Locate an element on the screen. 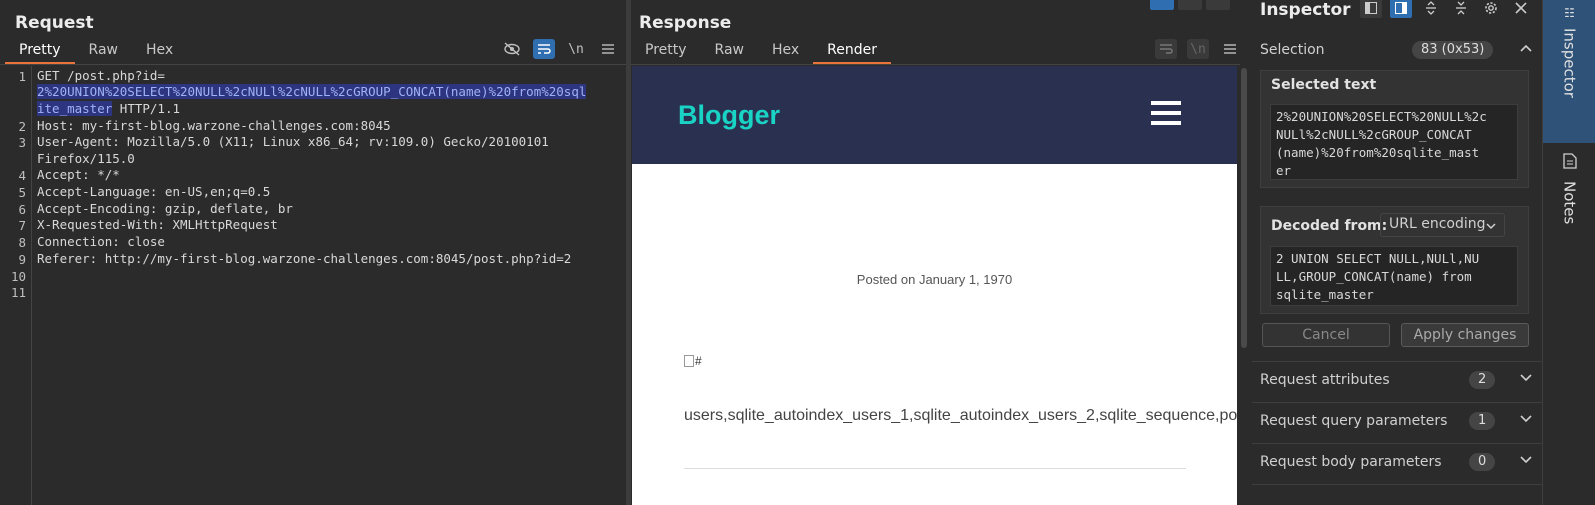 The height and width of the screenshot is (505, 1595). expand-all-icon is located at coordinates (1431, 9).